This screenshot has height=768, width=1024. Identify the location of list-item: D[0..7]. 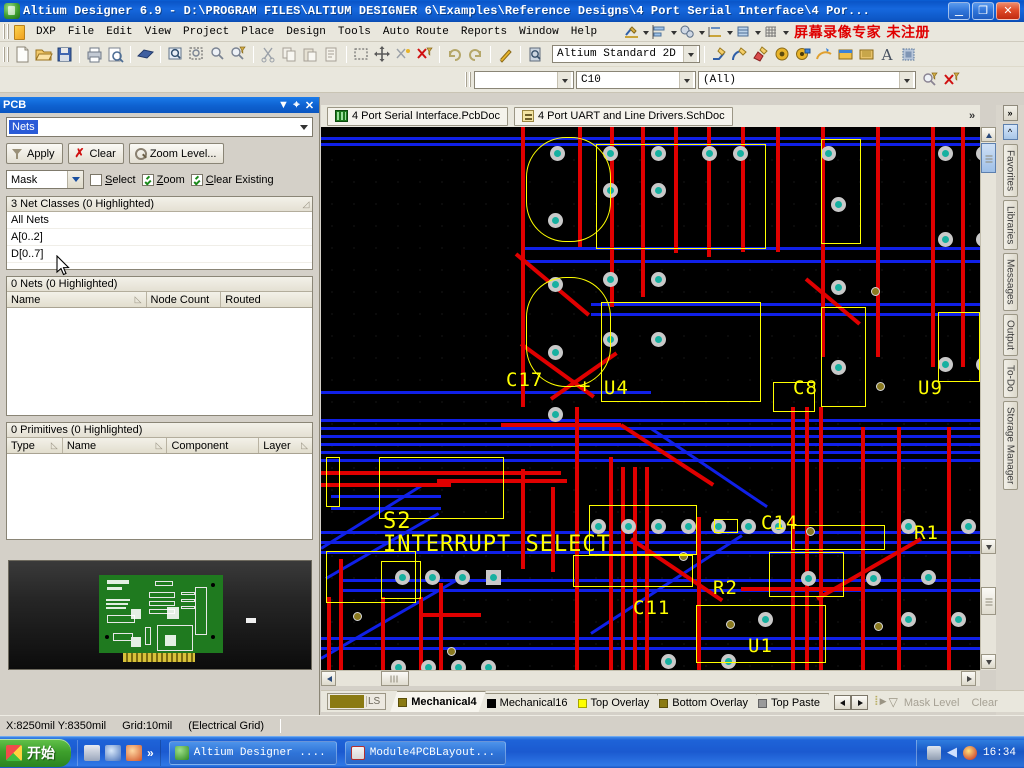
(159, 254).